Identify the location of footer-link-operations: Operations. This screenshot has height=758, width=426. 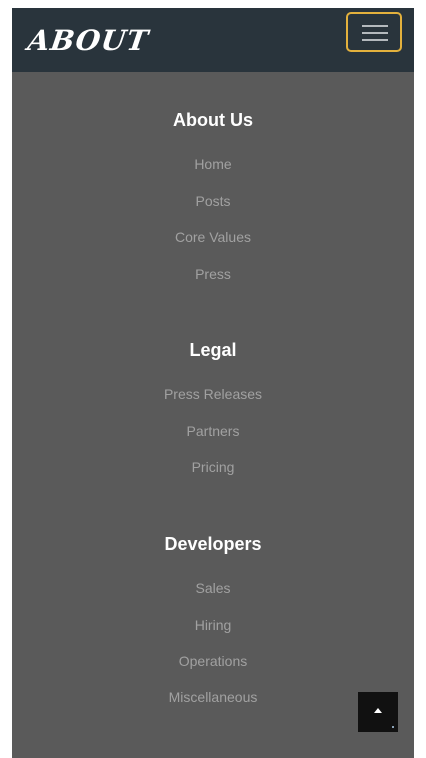
(213, 661).